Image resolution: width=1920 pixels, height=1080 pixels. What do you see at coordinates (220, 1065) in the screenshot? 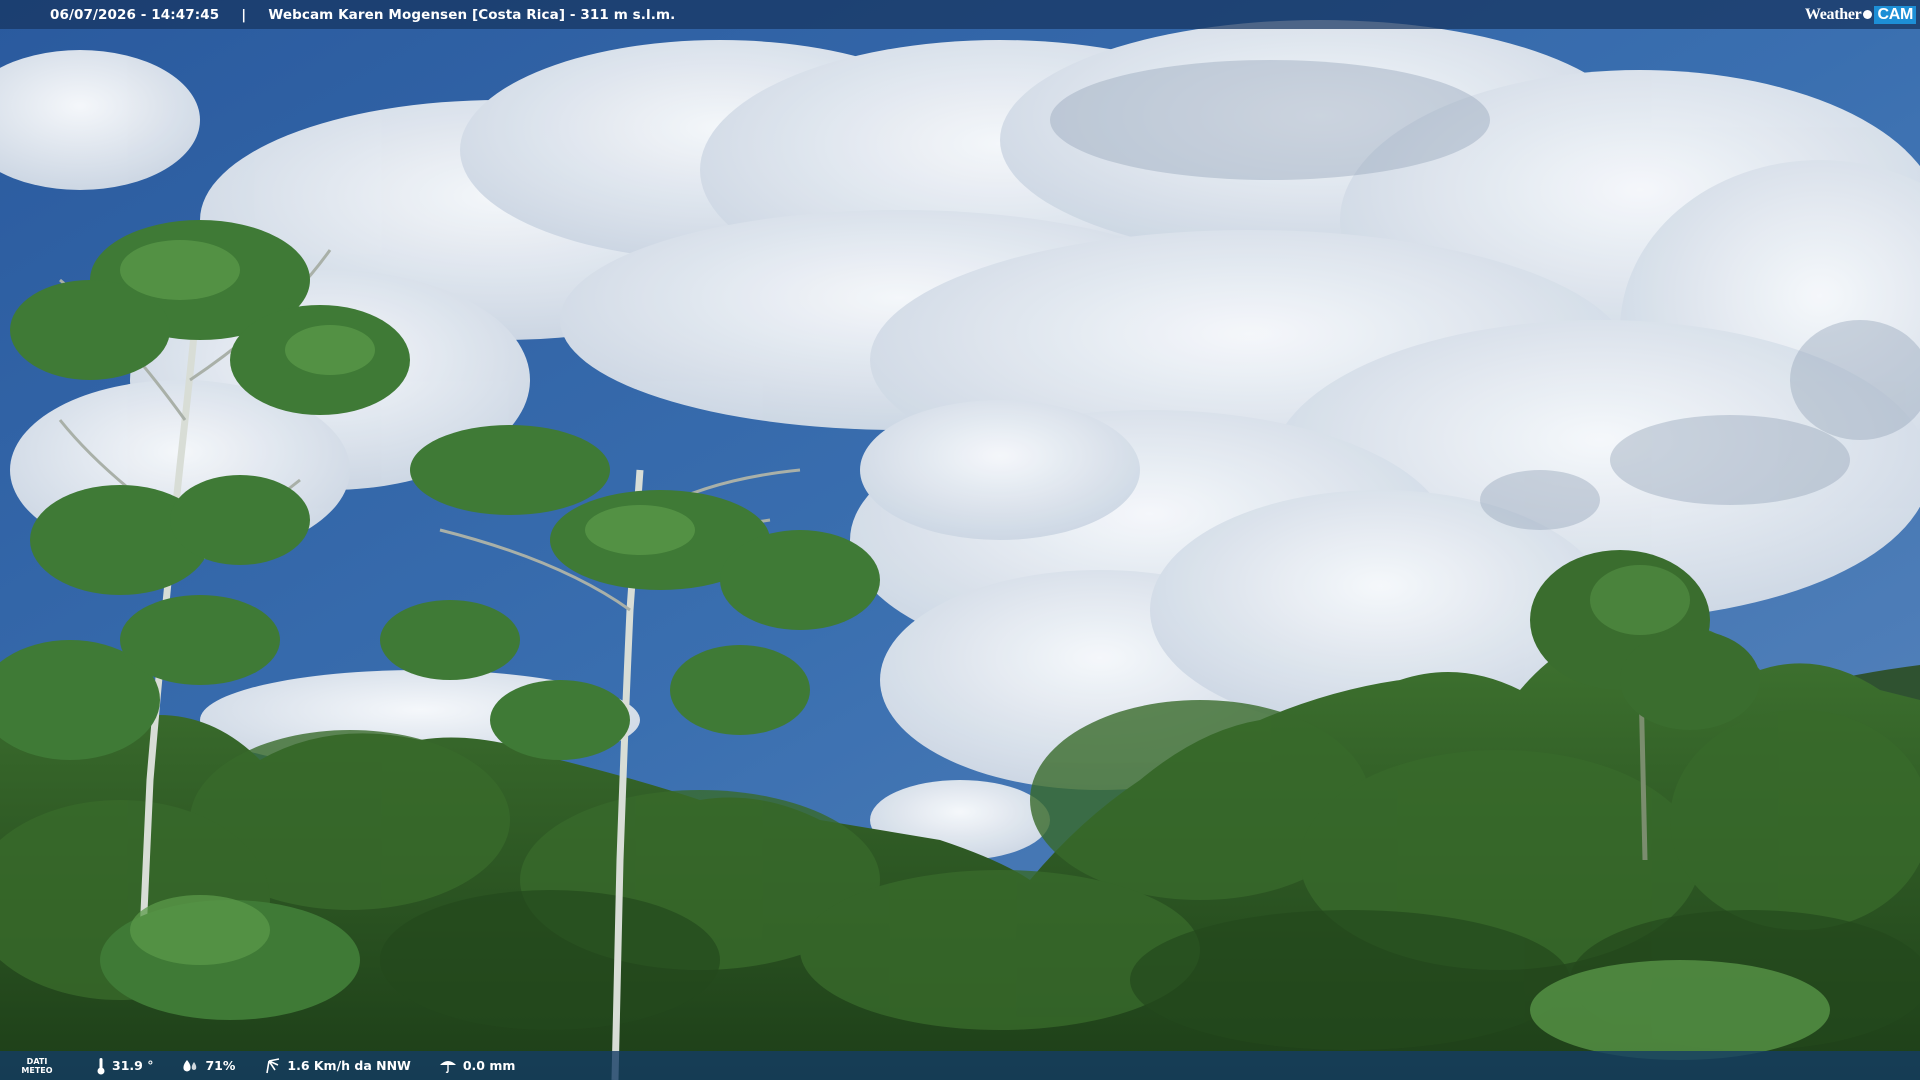
I see `humidity-value: 71%` at bounding box center [220, 1065].